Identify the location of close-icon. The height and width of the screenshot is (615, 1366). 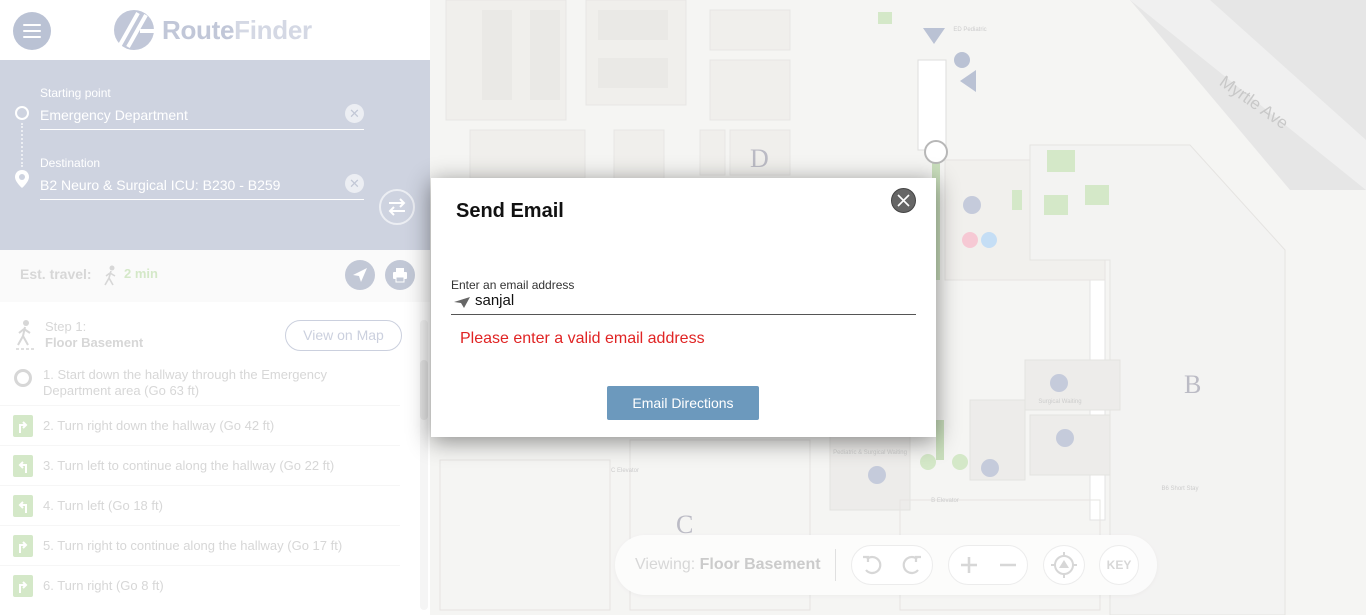
(903, 200).